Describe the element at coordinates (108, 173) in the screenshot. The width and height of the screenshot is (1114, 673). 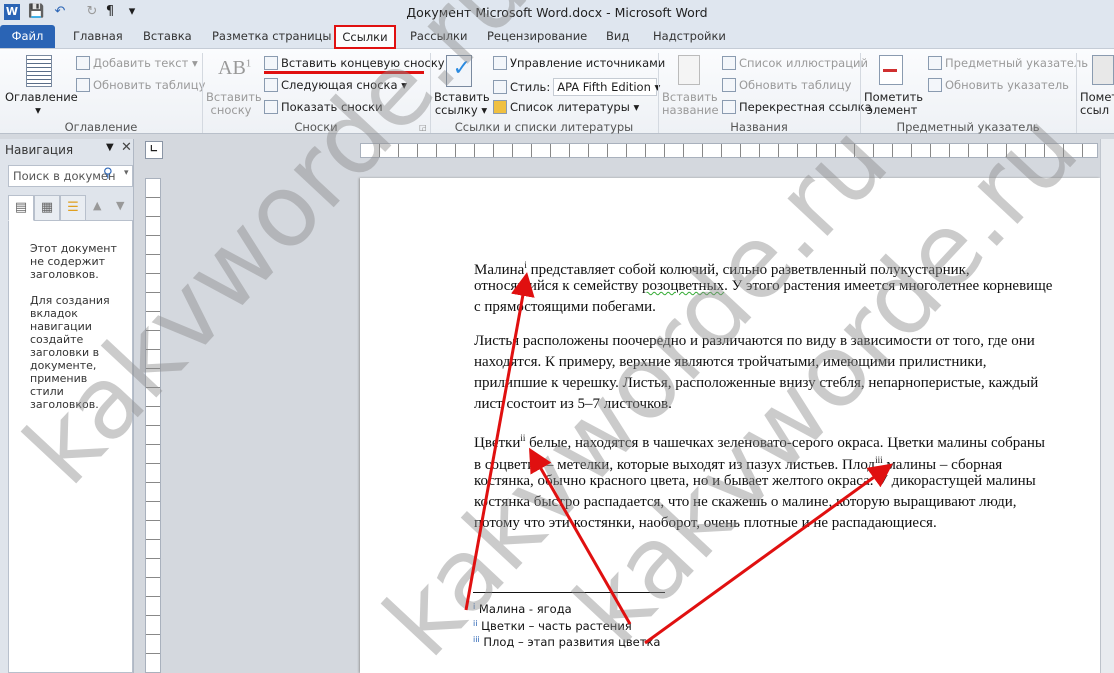
I see `search-icon: ⚲` at that location.